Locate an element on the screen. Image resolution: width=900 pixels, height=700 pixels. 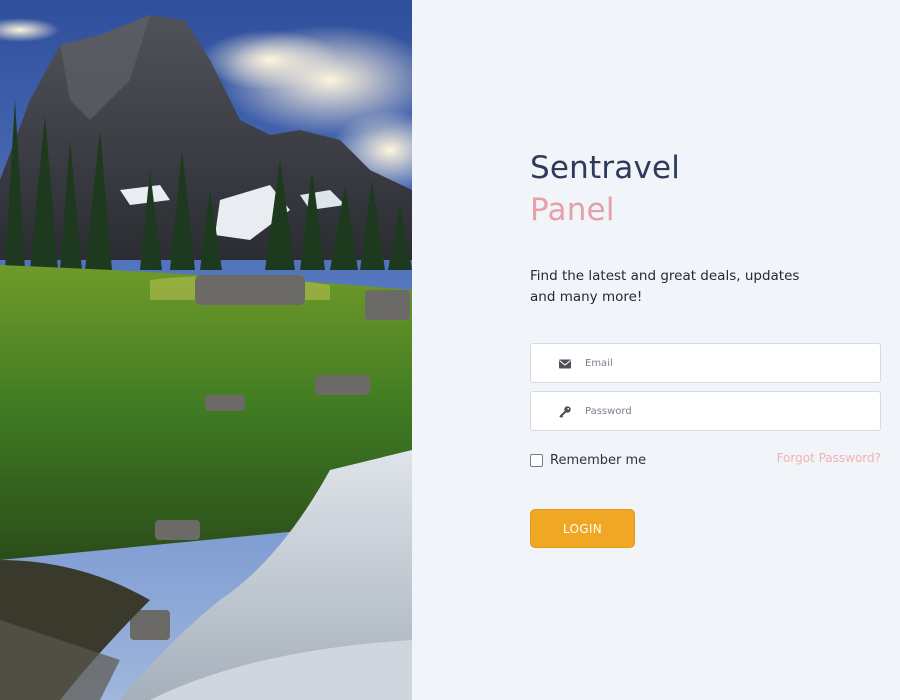
email-input is located at coordinates (725, 363).